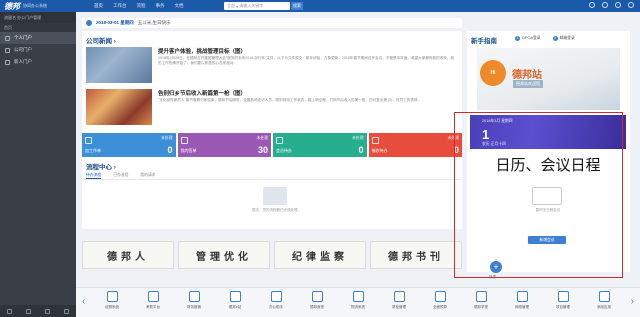  What do you see at coordinates (522, 296) in the screenshot?
I see `network-icon` at bounding box center [522, 296].